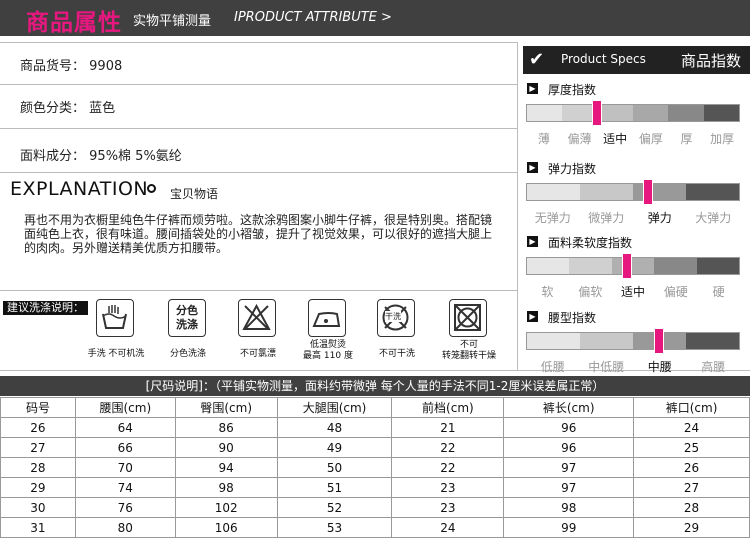  What do you see at coordinates (659, 367) in the screenshot?
I see `index-level-label: 中腰` at bounding box center [659, 367].